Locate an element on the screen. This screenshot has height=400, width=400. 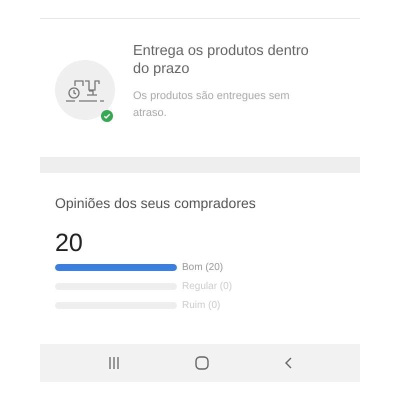
home-icon is located at coordinates (201, 363).